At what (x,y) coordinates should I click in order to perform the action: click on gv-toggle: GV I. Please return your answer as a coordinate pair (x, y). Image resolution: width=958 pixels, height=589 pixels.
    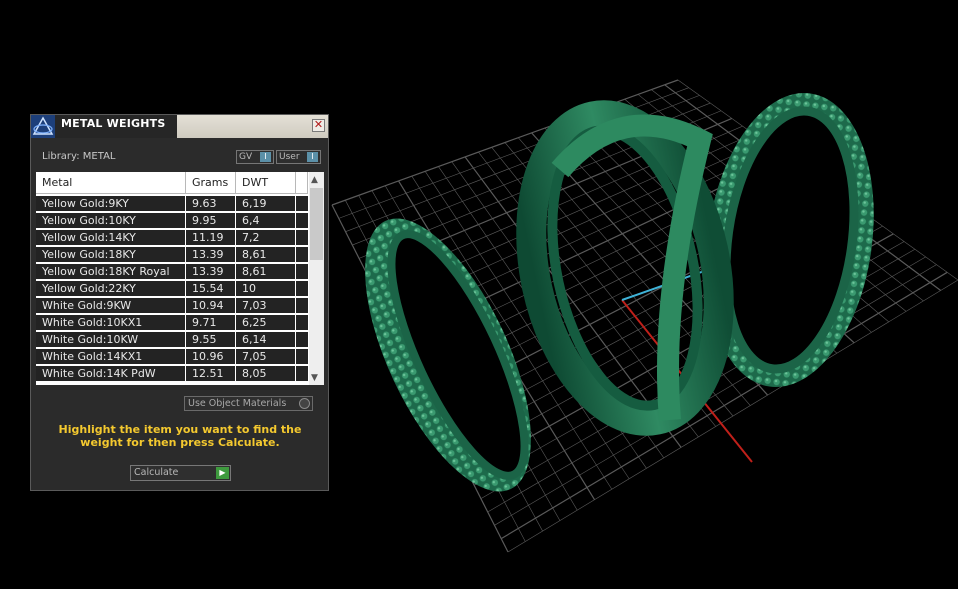
    Looking at the image, I should click on (255, 157).